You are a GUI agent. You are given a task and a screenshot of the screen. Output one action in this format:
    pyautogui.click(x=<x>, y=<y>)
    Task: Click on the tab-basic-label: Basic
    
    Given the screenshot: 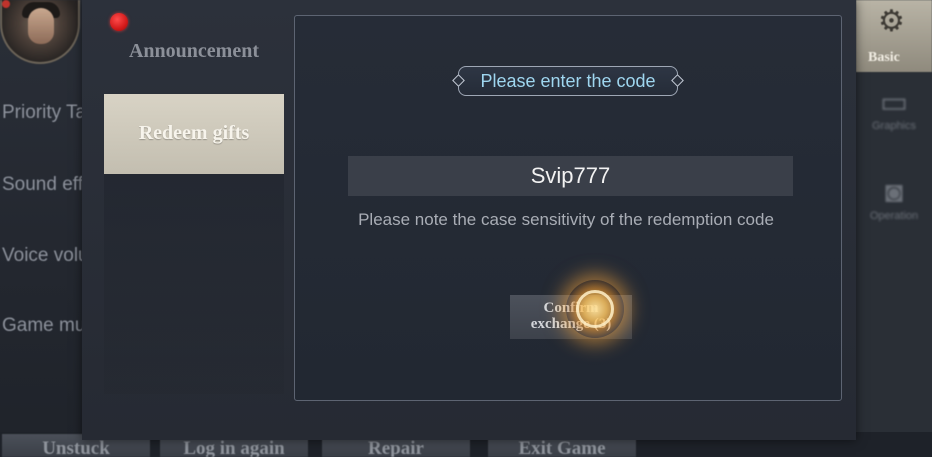 What is the action you would take?
    pyautogui.click(x=884, y=57)
    